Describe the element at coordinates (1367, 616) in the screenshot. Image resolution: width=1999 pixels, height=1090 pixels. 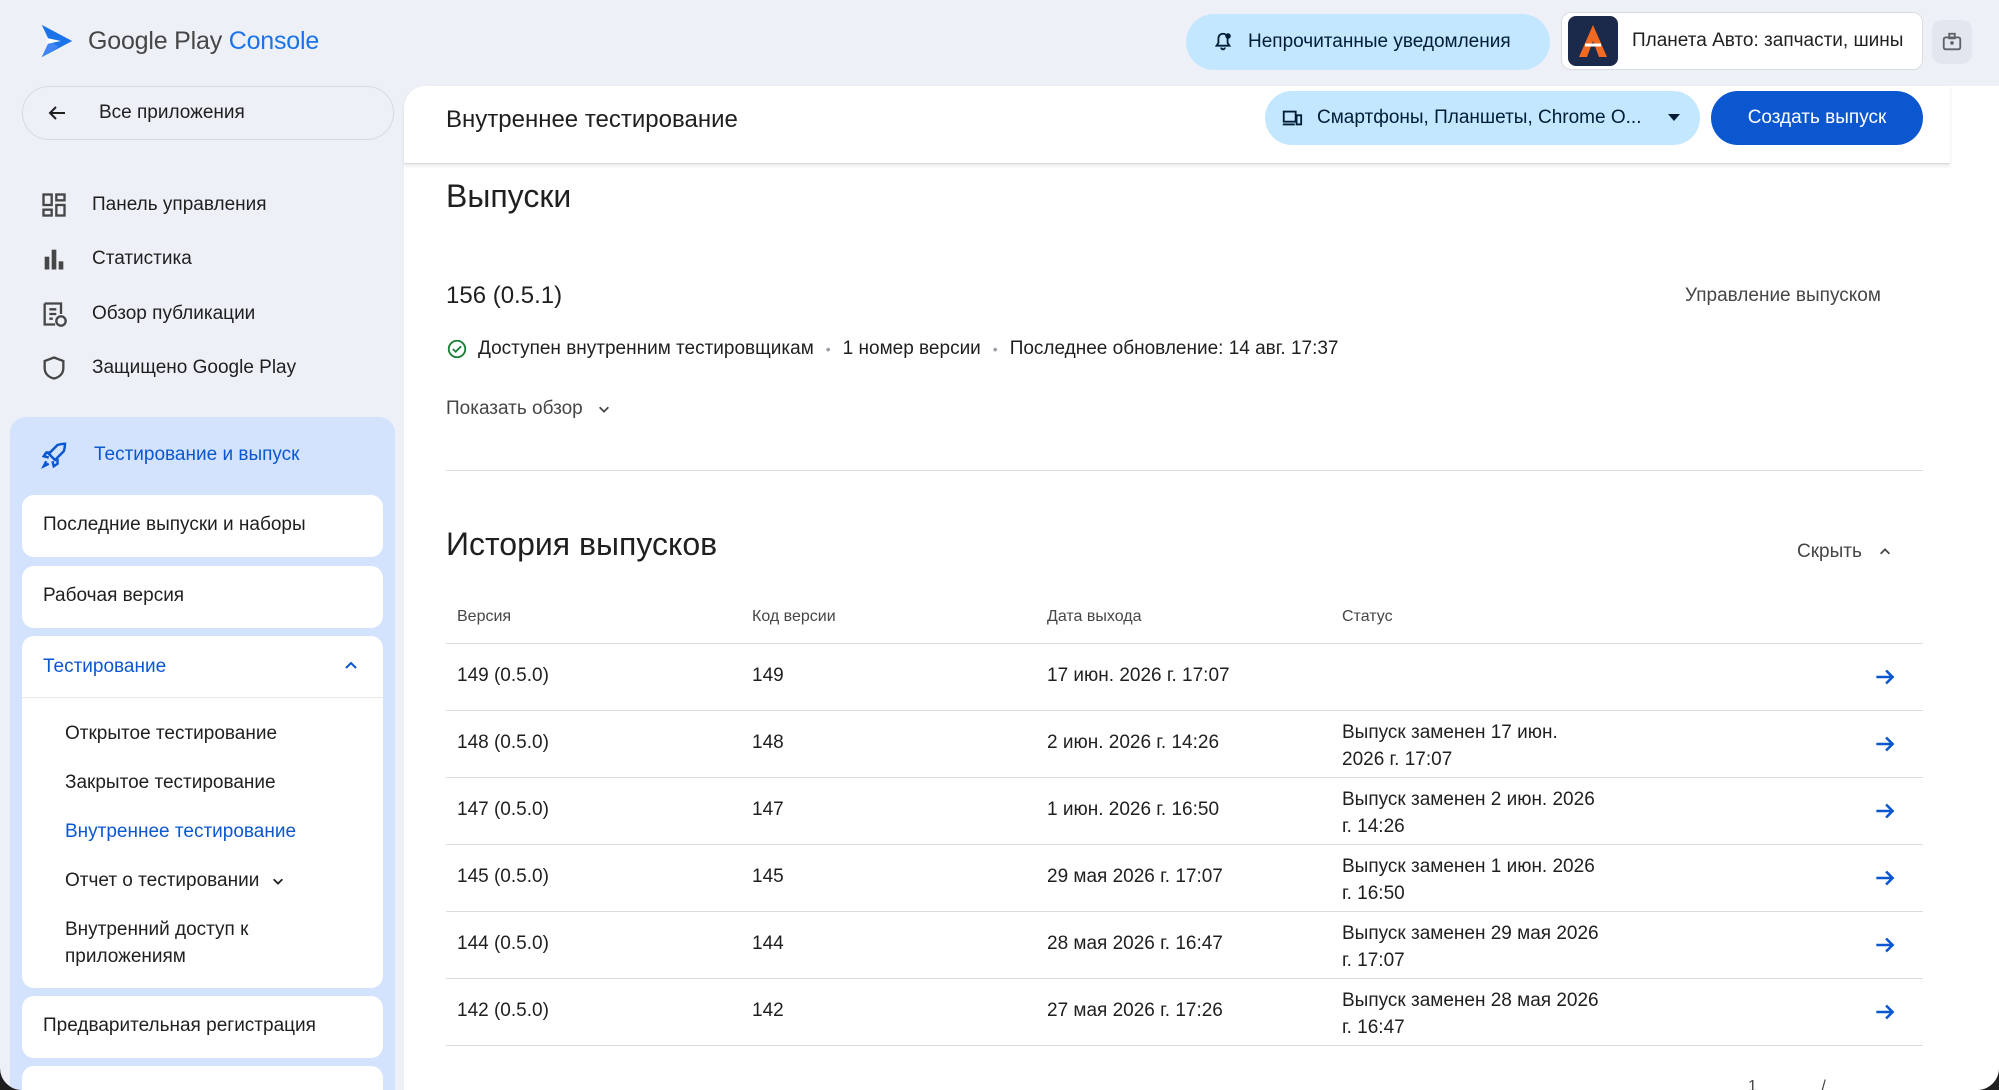
I see `column-header-status: Статус` at that location.